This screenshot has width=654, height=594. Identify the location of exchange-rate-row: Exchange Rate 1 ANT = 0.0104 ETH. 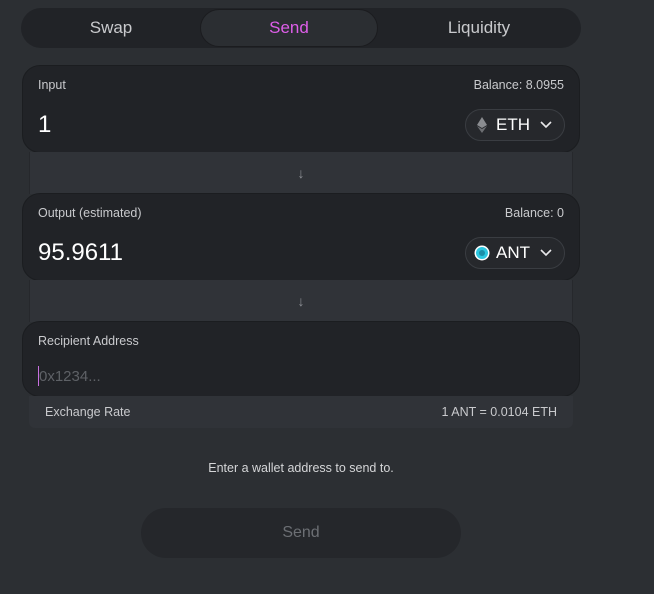
(301, 412).